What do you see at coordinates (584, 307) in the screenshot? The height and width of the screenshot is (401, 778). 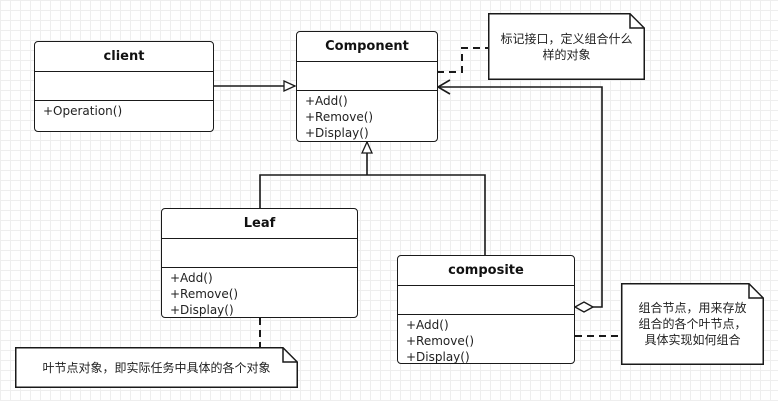 I see `aggregation-diamond` at bounding box center [584, 307].